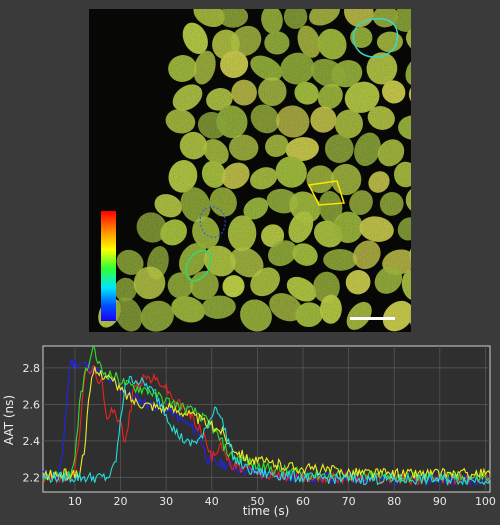 The image size is (500, 525). What do you see at coordinates (440, 501) in the screenshot?
I see `x-tick-label: 90` at bounding box center [440, 501].